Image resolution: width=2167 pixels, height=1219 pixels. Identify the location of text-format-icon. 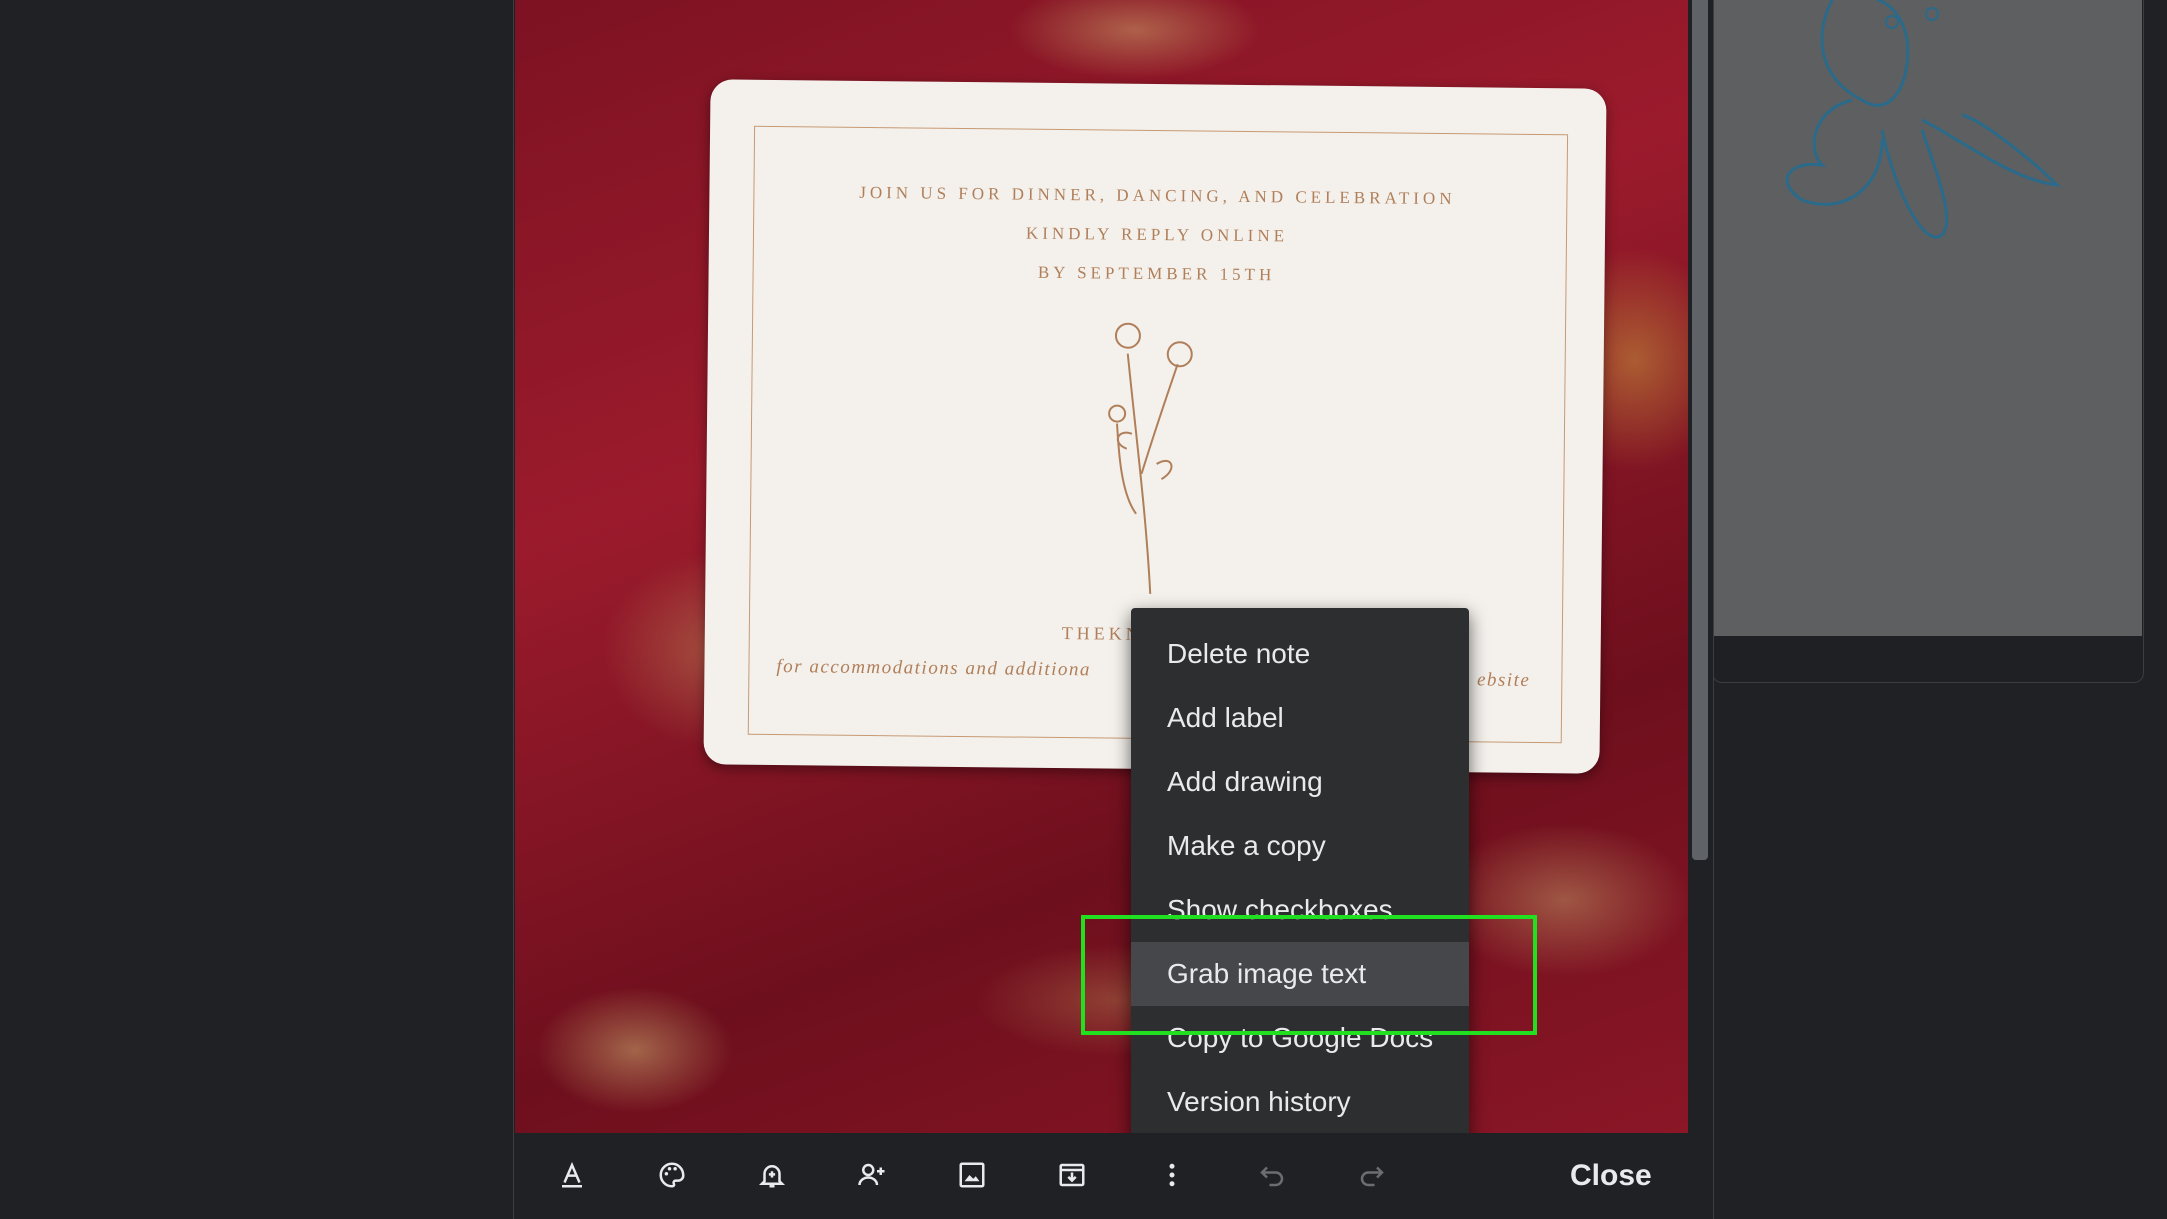
(572, 1175).